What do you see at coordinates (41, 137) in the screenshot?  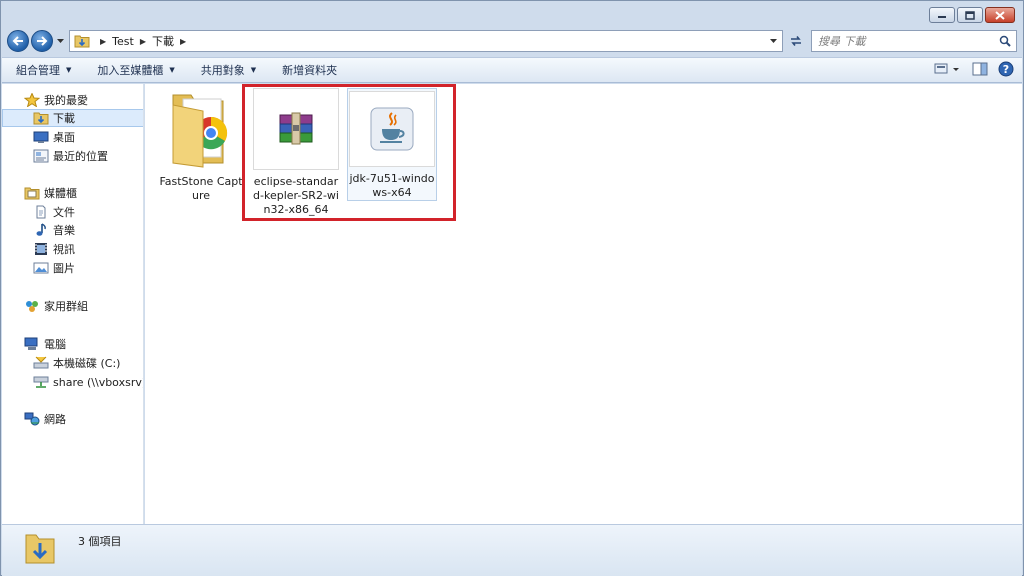 I see `desktop-icon` at bounding box center [41, 137].